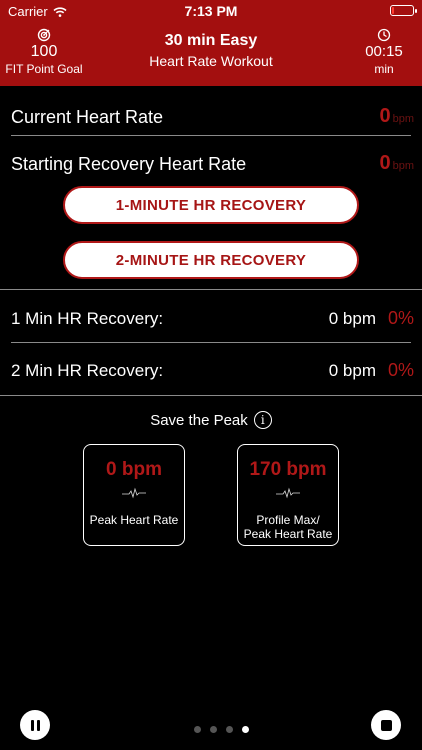  Describe the element at coordinates (262, 420) in the screenshot. I see `info-icon: i` at that location.